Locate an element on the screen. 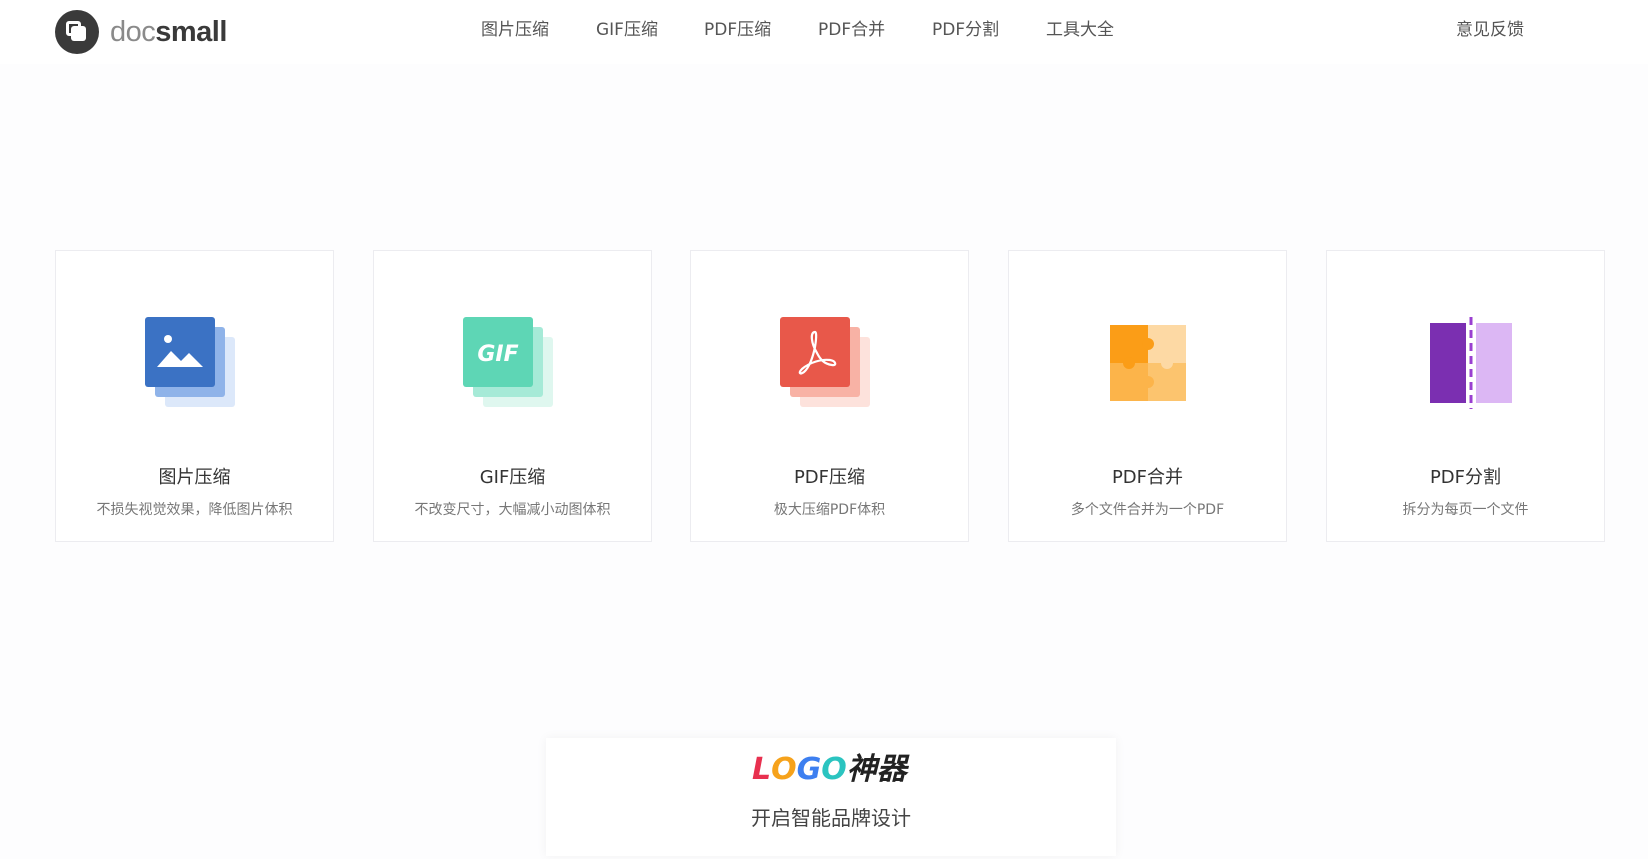 The image size is (1648, 859). tool-description: 多个文件合并为一个PDF is located at coordinates (1147, 510).